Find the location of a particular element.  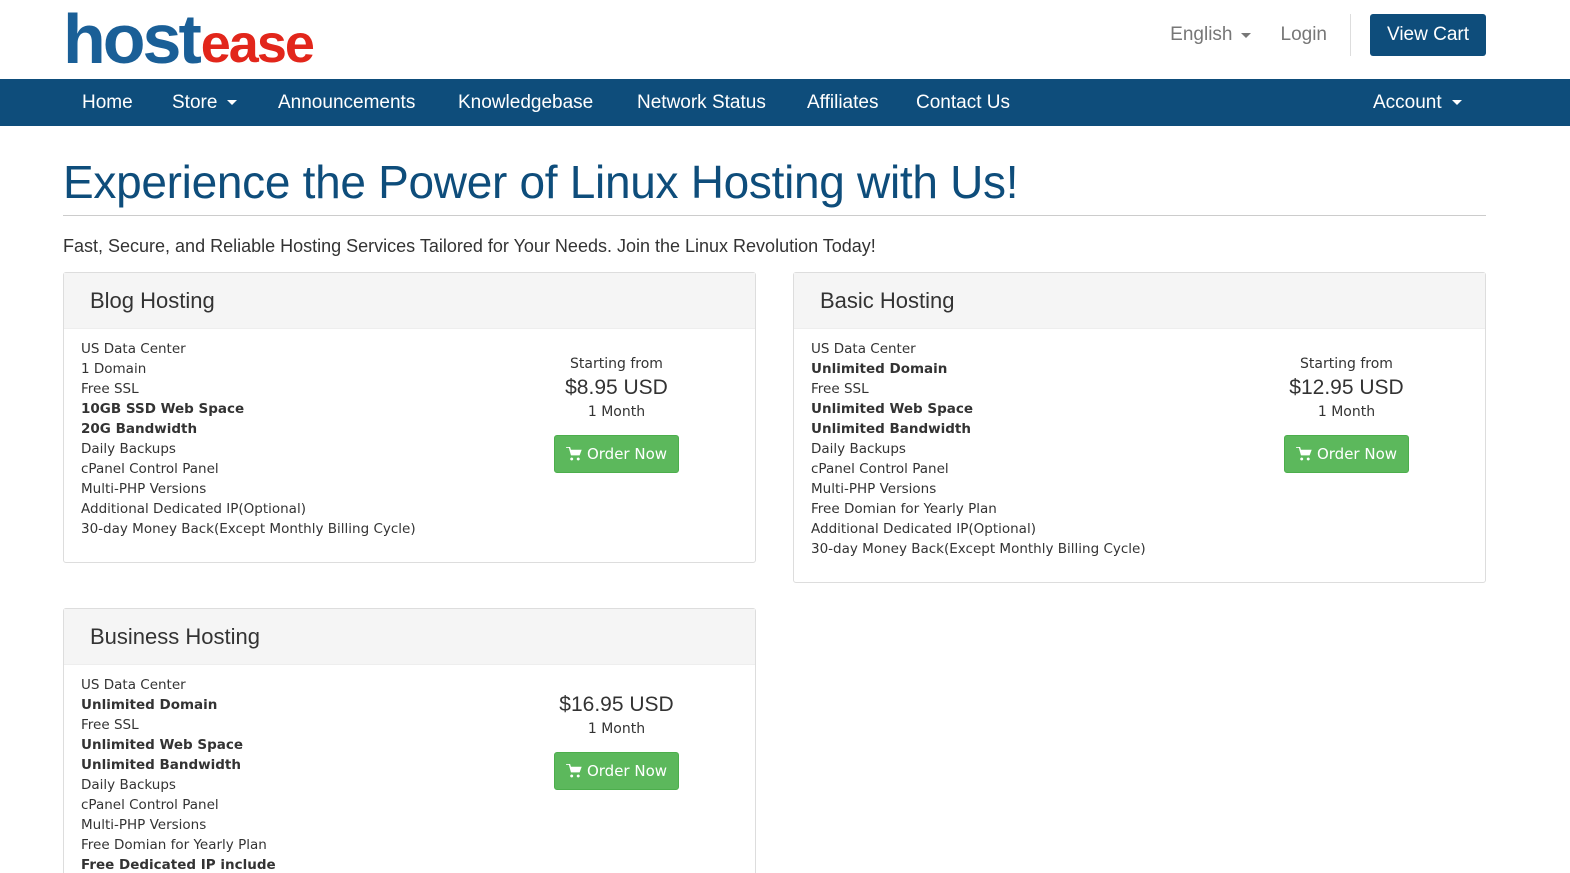

nav-account: Account is located at coordinates (1417, 102).